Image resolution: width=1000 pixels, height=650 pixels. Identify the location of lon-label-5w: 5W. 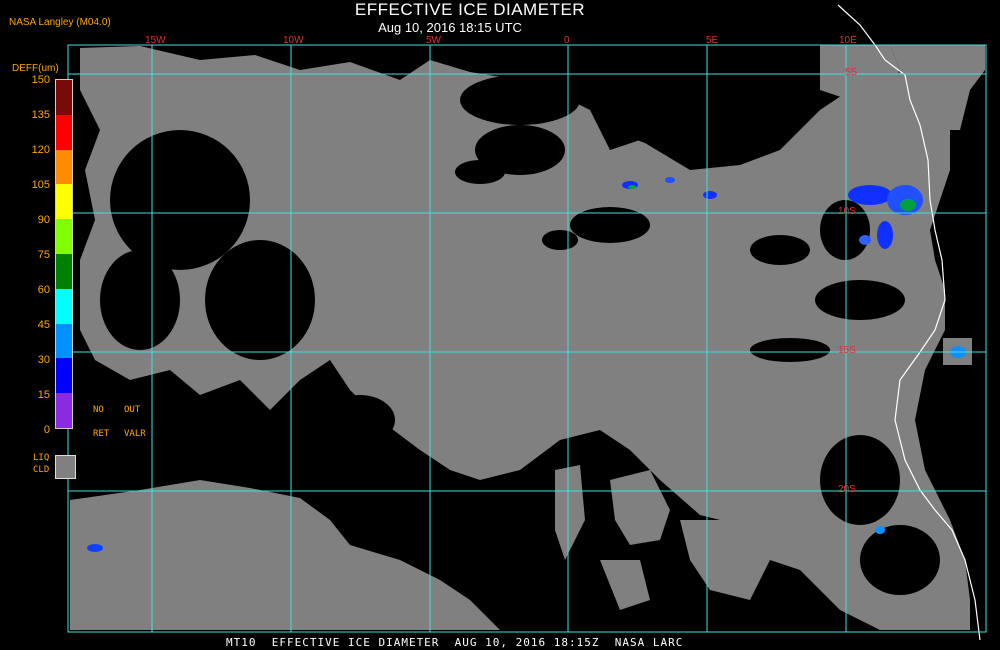
(433, 40).